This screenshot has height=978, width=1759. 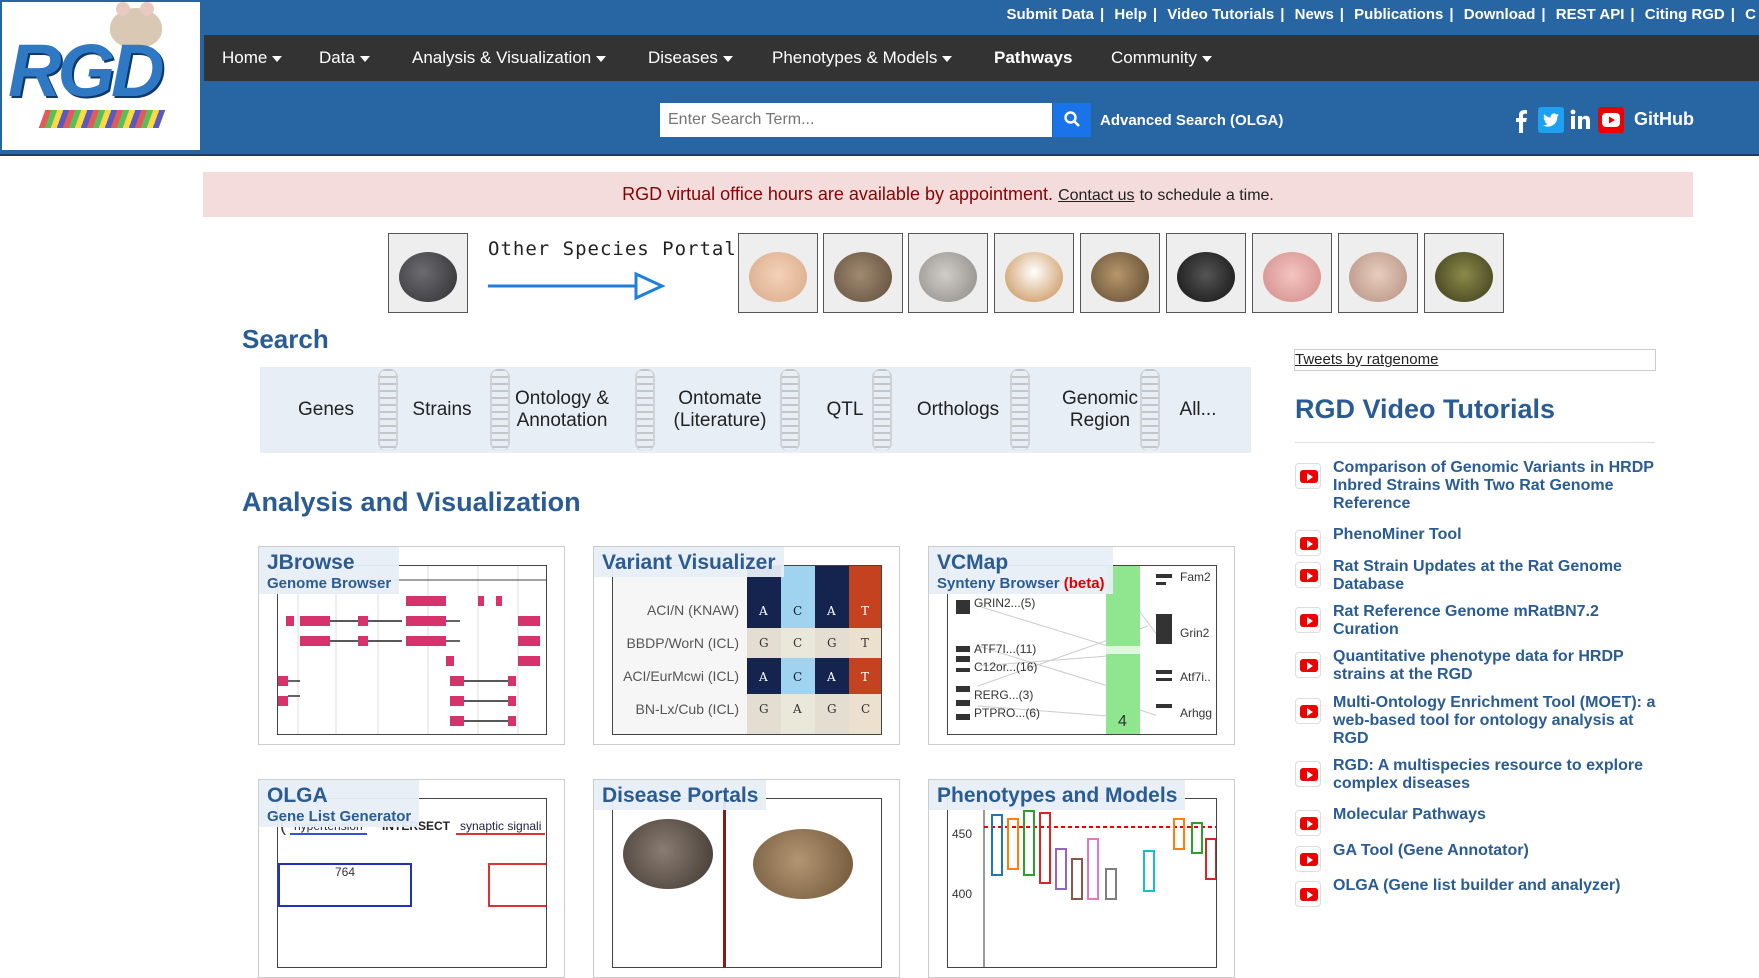 What do you see at coordinates (1750, 14) in the screenshot?
I see `toplink-truncated: C` at bounding box center [1750, 14].